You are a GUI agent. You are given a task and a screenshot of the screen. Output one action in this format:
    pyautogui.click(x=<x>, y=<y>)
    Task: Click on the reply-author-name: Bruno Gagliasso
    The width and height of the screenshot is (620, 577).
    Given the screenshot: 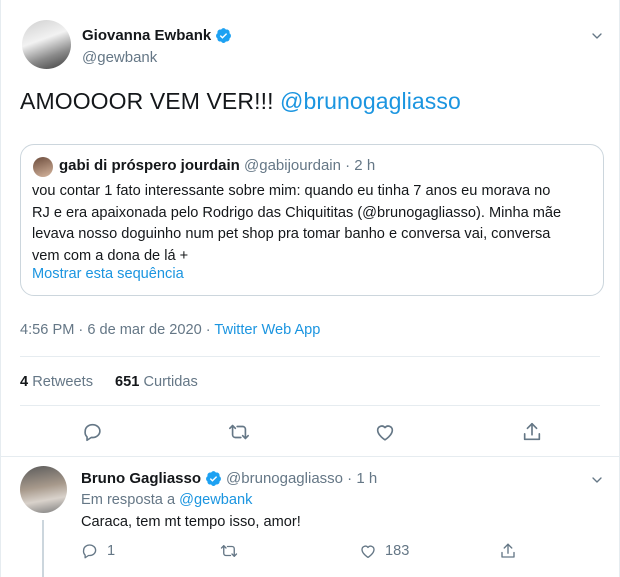 What is the action you would take?
    pyautogui.click(x=141, y=478)
    